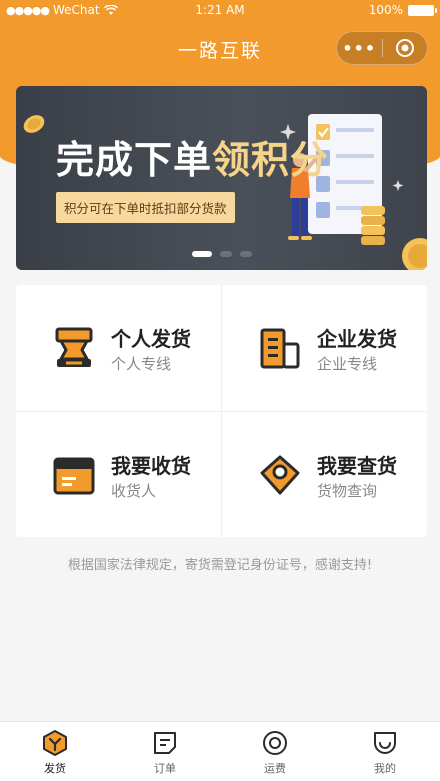  What do you see at coordinates (165, 743) in the screenshot?
I see `order-icon` at bounding box center [165, 743].